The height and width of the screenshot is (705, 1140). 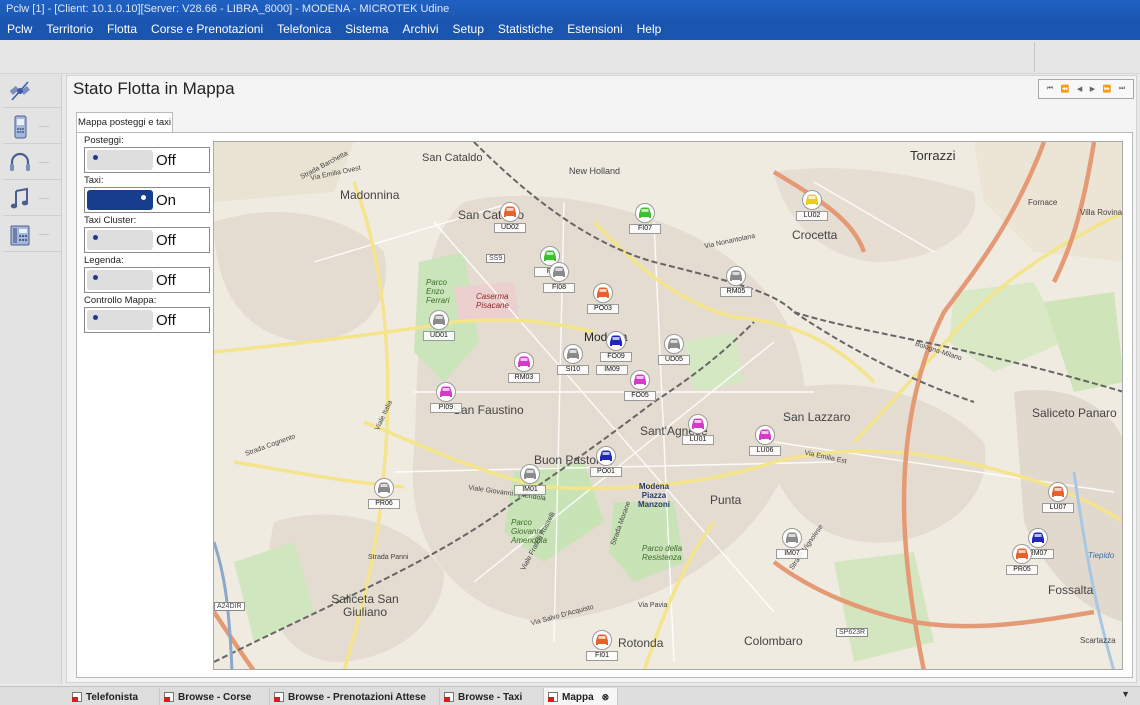 I want to click on taxi-code: FI01, so click(x=602, y=656).